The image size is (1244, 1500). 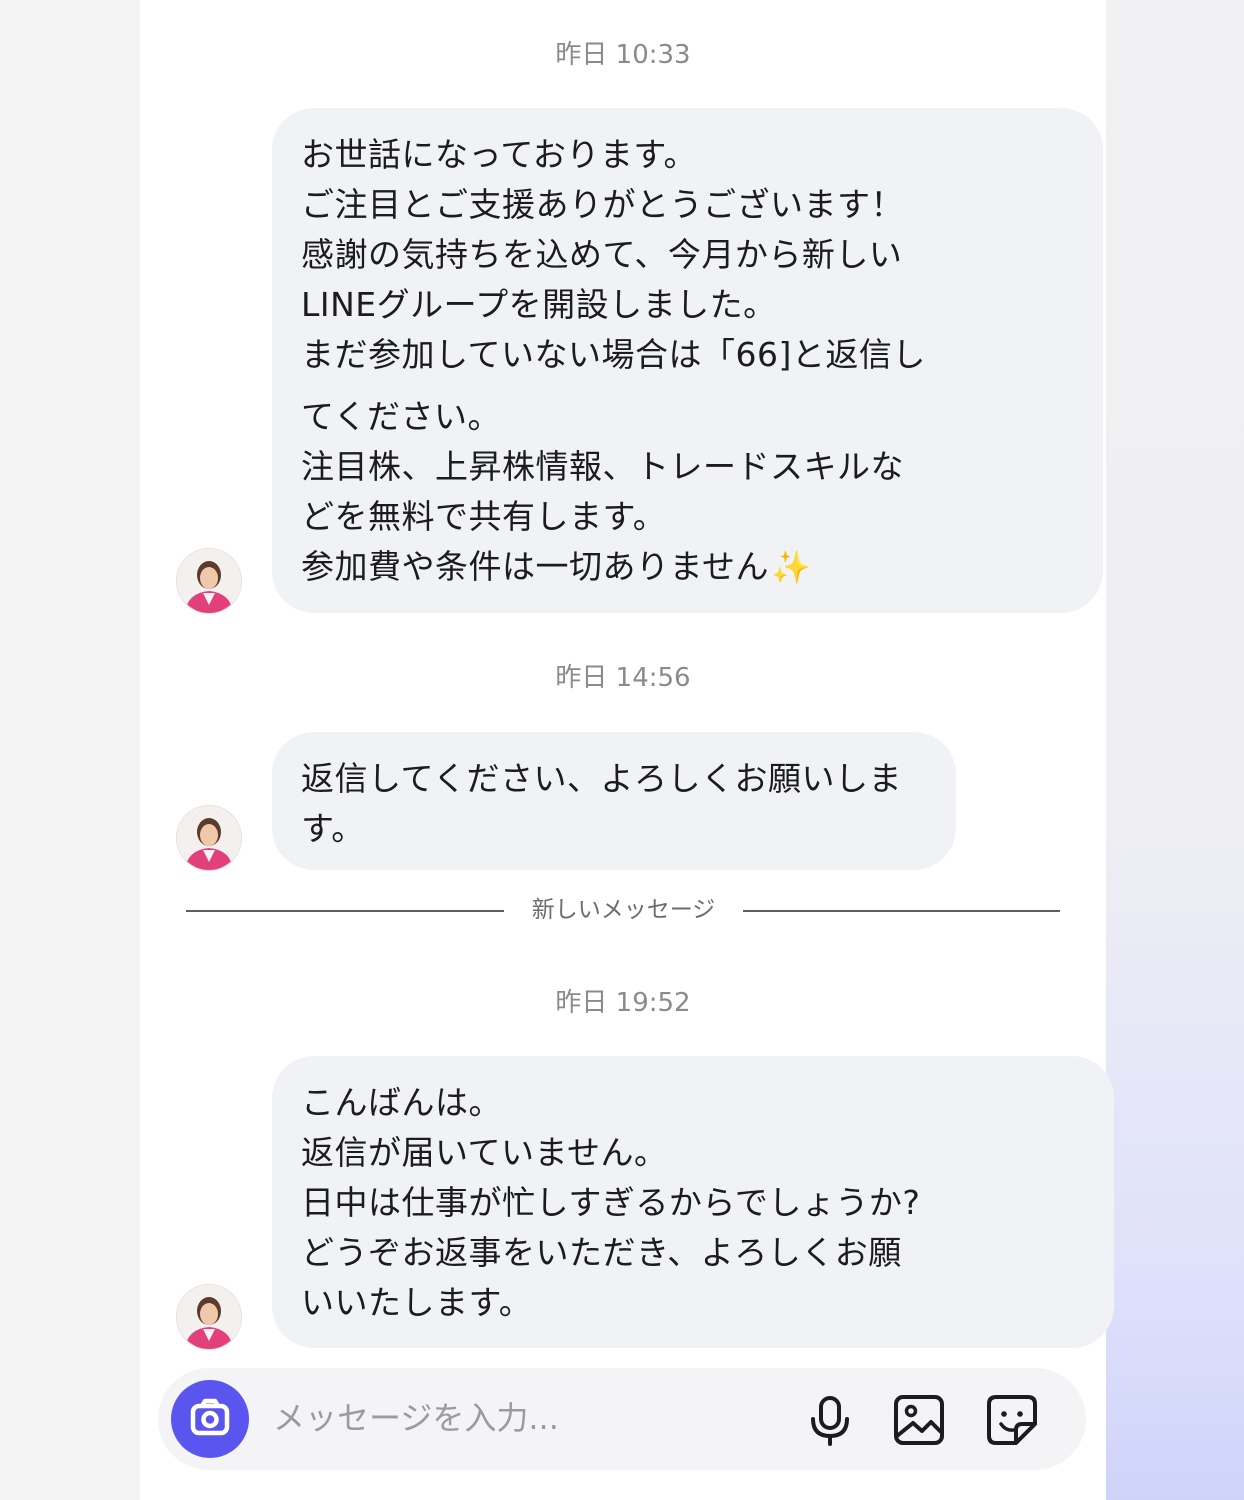 I want to click on background-left, so click(x=70, y=750).